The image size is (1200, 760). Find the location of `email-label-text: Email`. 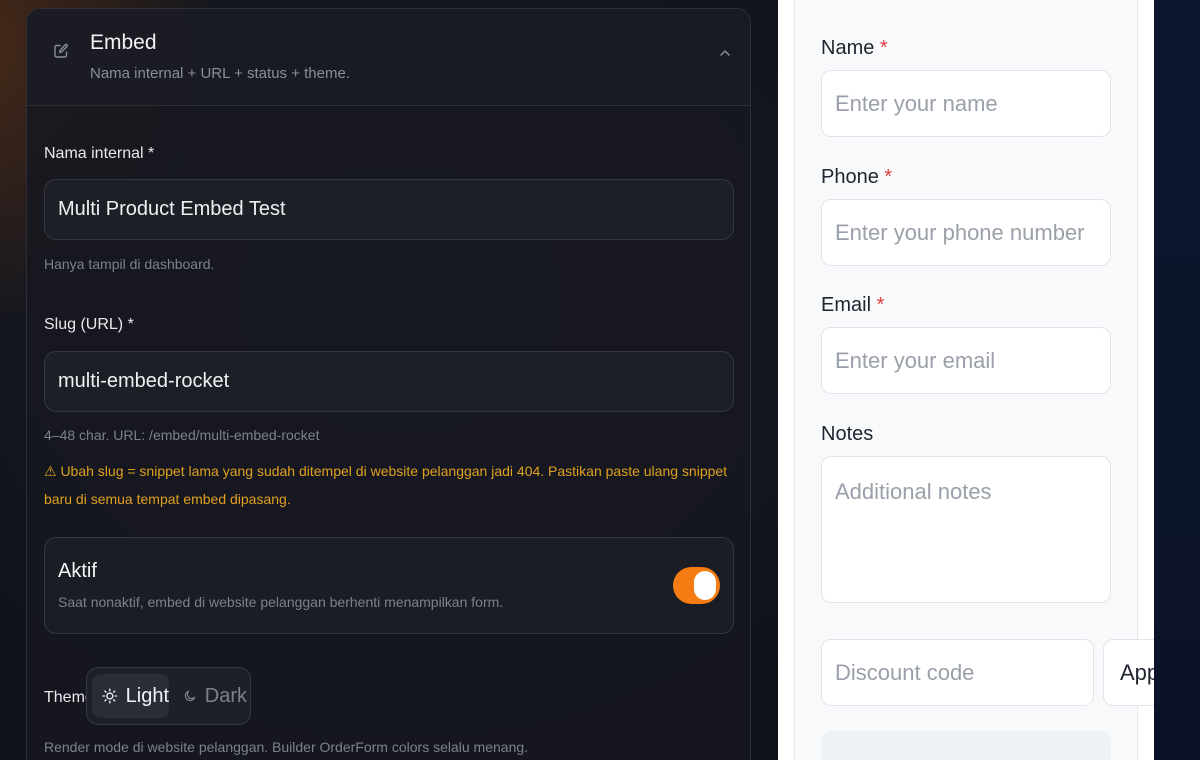

email-label-text: Email is located at coordinates (846, 305).